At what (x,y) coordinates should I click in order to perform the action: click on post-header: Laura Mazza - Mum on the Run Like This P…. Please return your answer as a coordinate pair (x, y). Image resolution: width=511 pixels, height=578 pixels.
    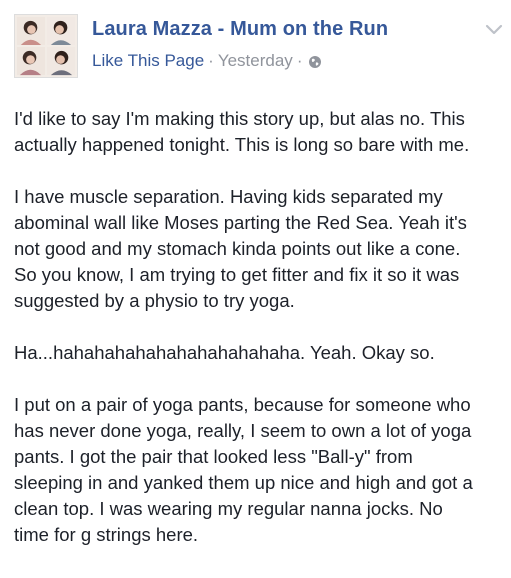
    Looking at the image, I should click on (259, 46).